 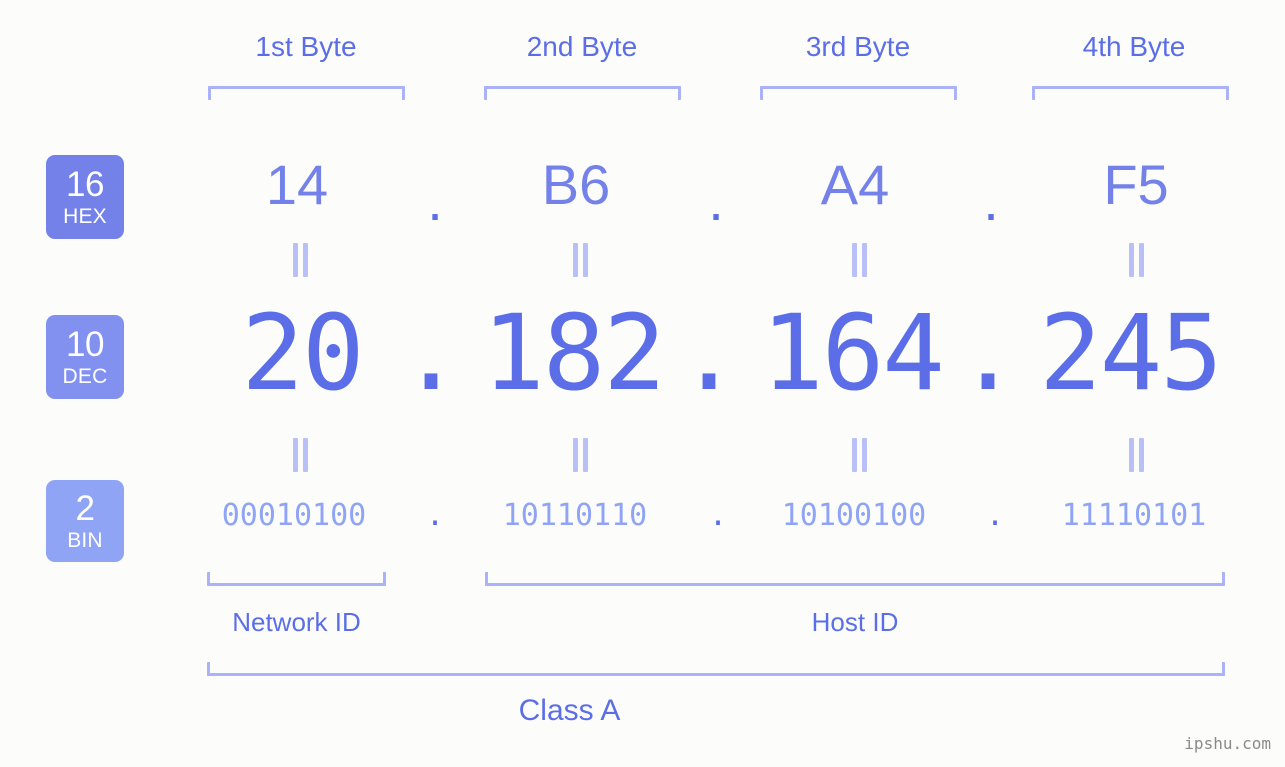 I want to click on hex-octet-1: 14, so click(x=297, y=184).